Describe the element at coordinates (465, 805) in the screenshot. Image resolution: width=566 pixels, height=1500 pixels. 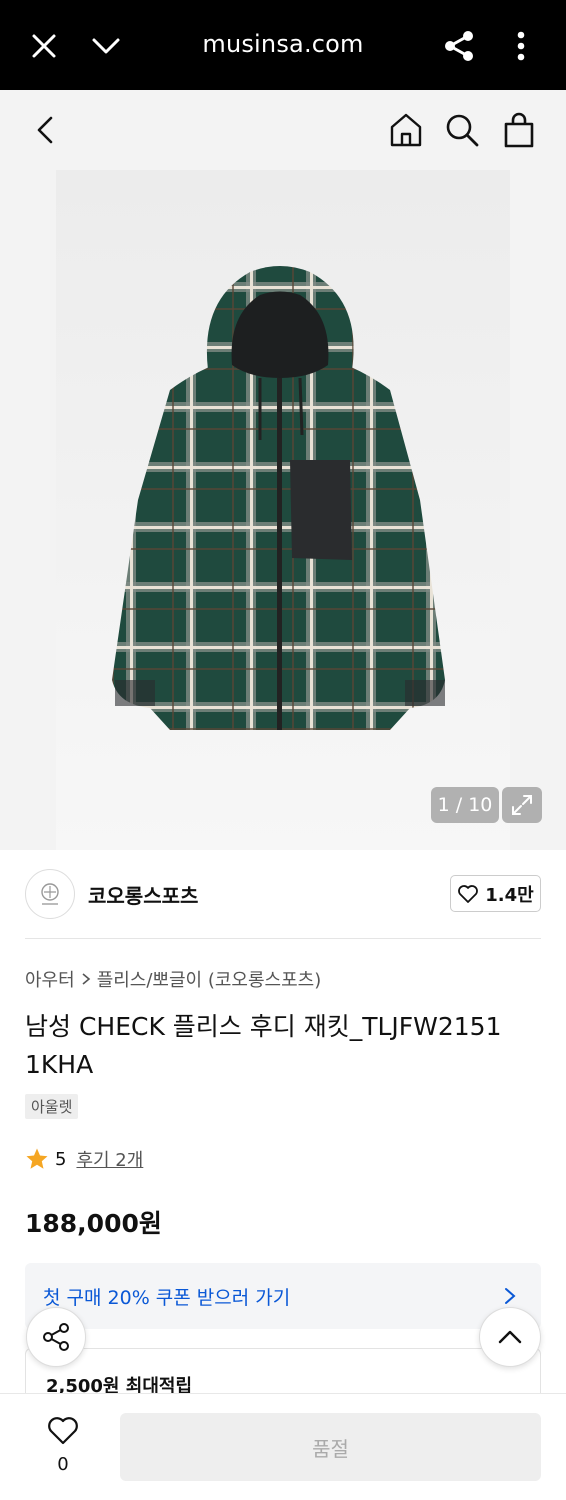
I see `image-counter: 1 / 10` at that location.